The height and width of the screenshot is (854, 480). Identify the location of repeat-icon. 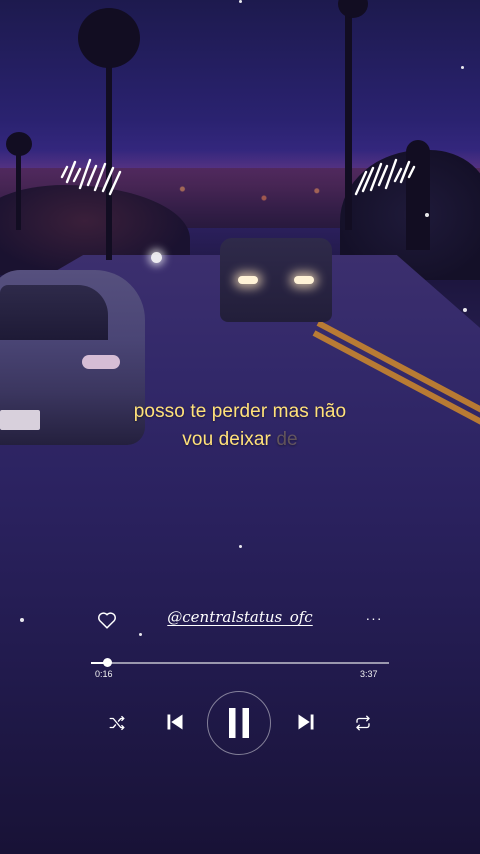
(363, 723).